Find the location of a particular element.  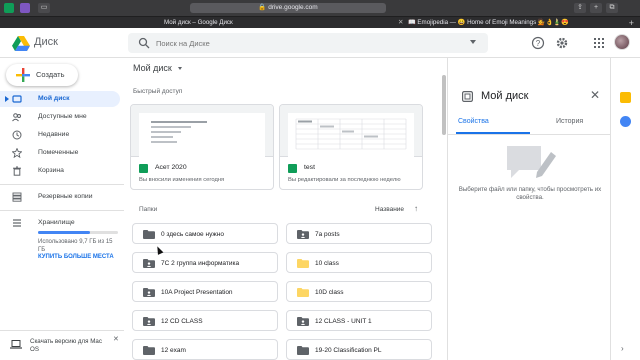

folder-item: 19-20 Classification PL is located at coordinates (359, 349).